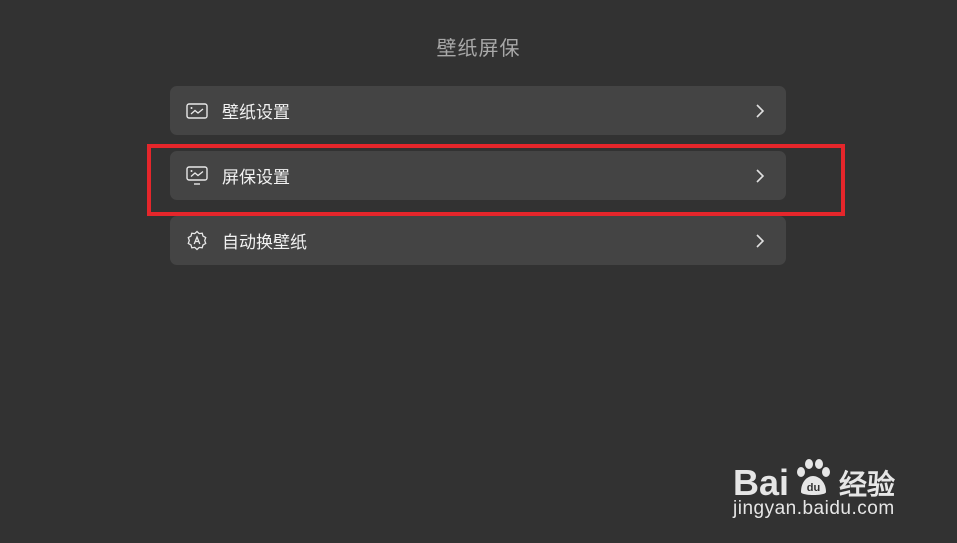  Describe the element at coordinates (478, 48) in the screenshot. I see `page-title: 壁纸屏保` at that location.